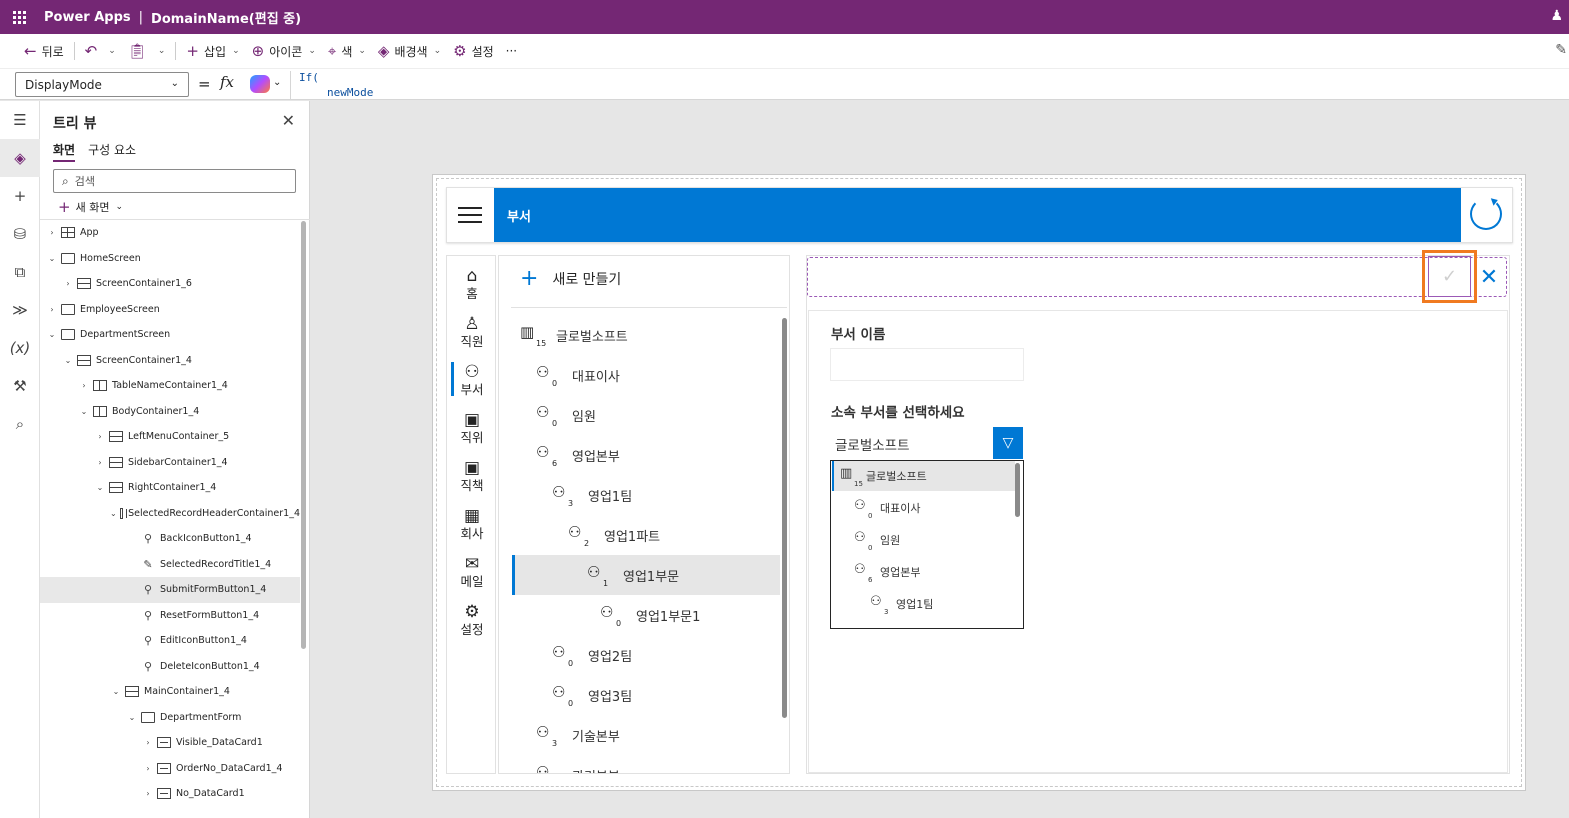  What do you see at coordinates (170, 539) in the screenshot?
I see `tree-item: ⚲ BackIconButton1_4` at bounding box center [170, 539].